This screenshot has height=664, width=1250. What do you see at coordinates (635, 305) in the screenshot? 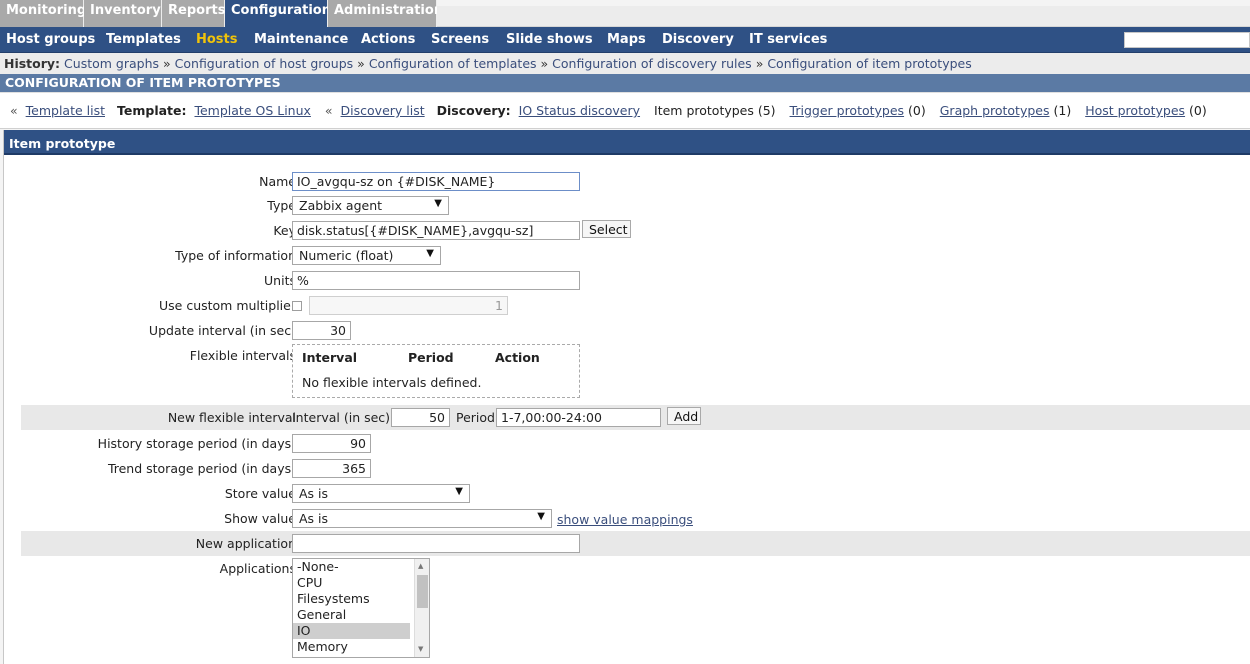
I see `row-custom-multiplier: Use custom multiplier 1` at bounding box center [635, 305].